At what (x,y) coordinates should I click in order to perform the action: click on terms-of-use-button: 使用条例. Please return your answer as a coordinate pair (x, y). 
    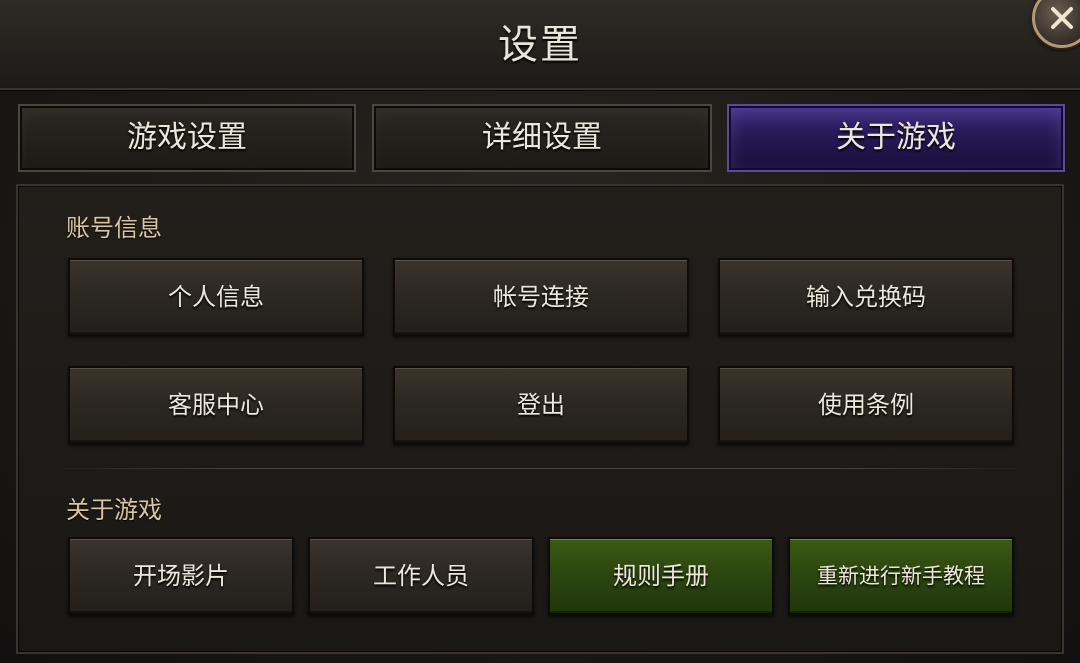
    Looking at the image, I should click on (866, 405).